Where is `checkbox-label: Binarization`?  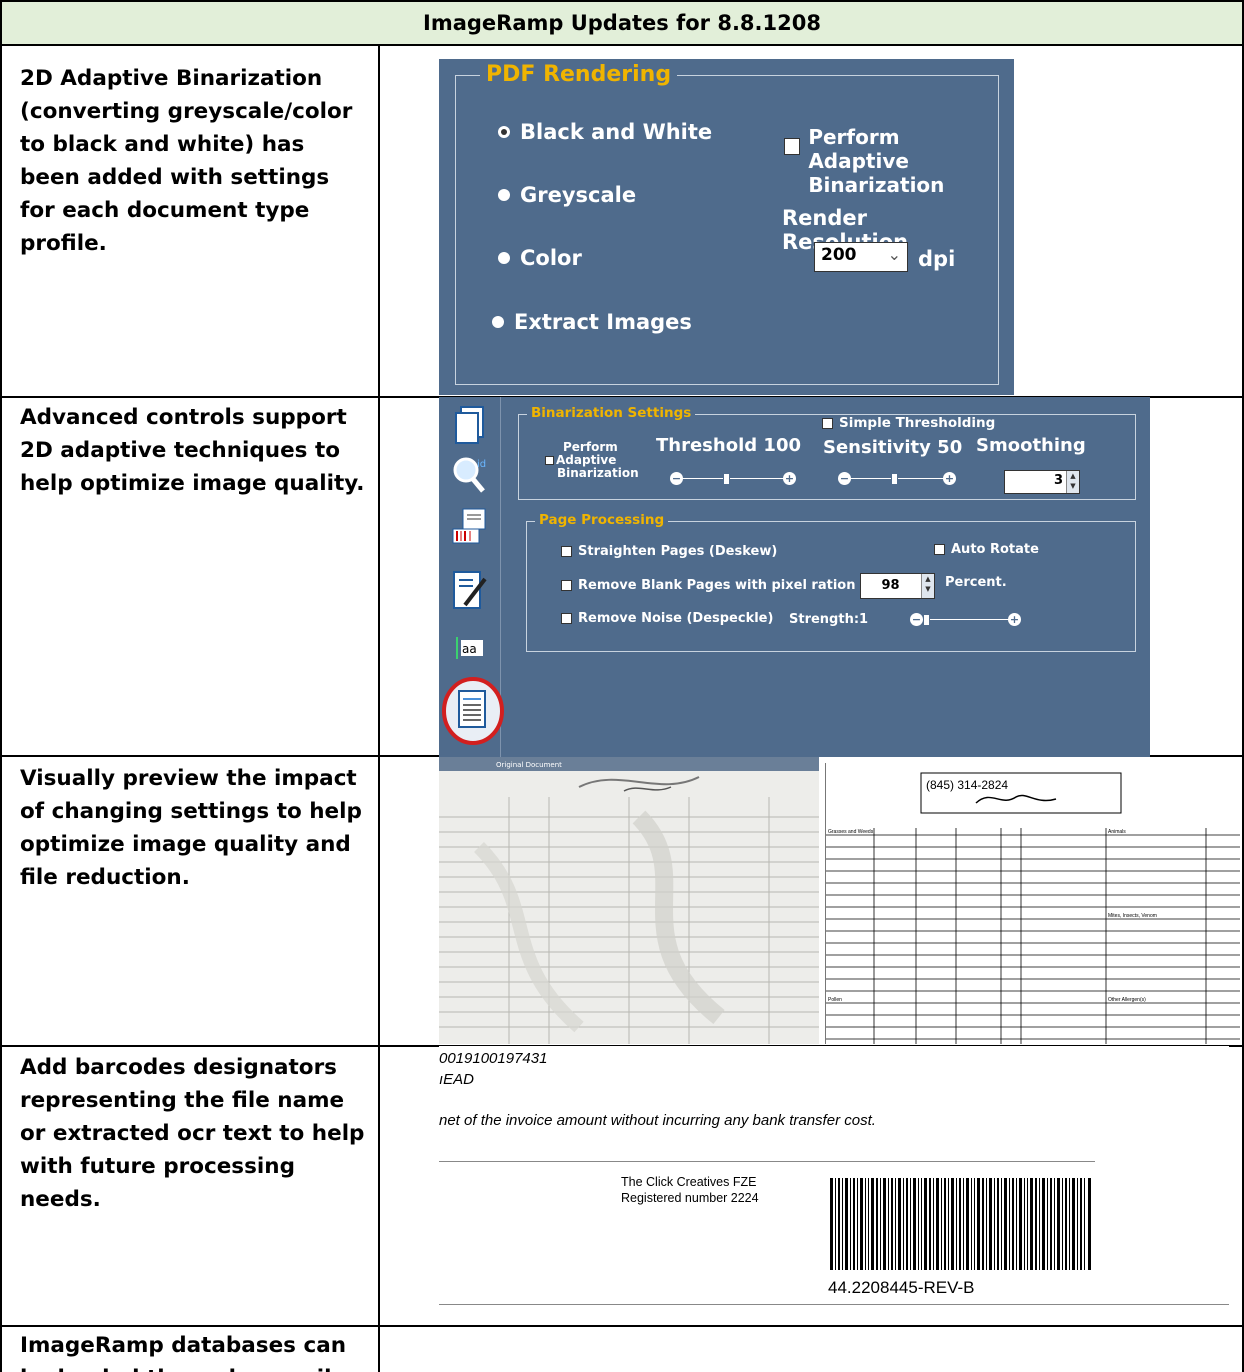
checkbox-label: Binarization is located at coordinates (876, 185).